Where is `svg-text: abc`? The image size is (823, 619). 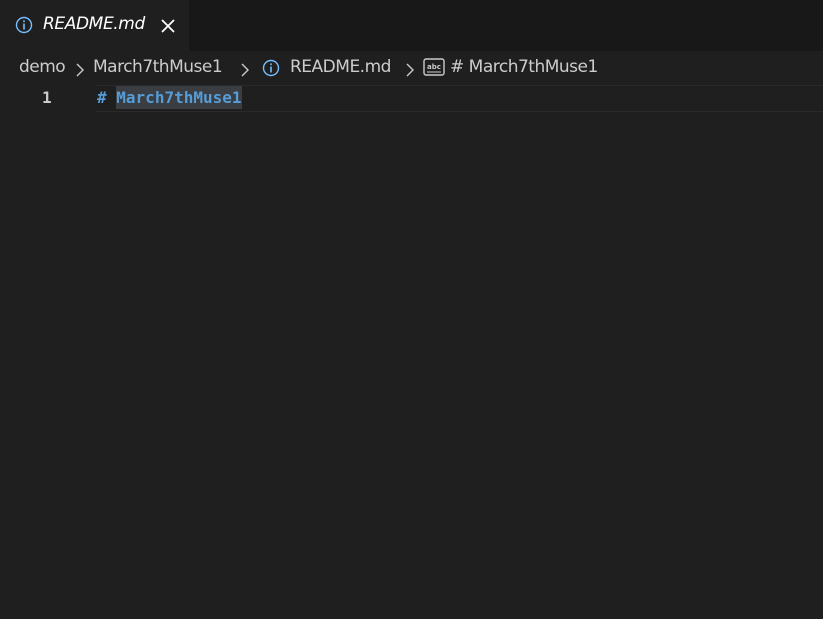
svg-text: abc is located at coordinates (434, 67).